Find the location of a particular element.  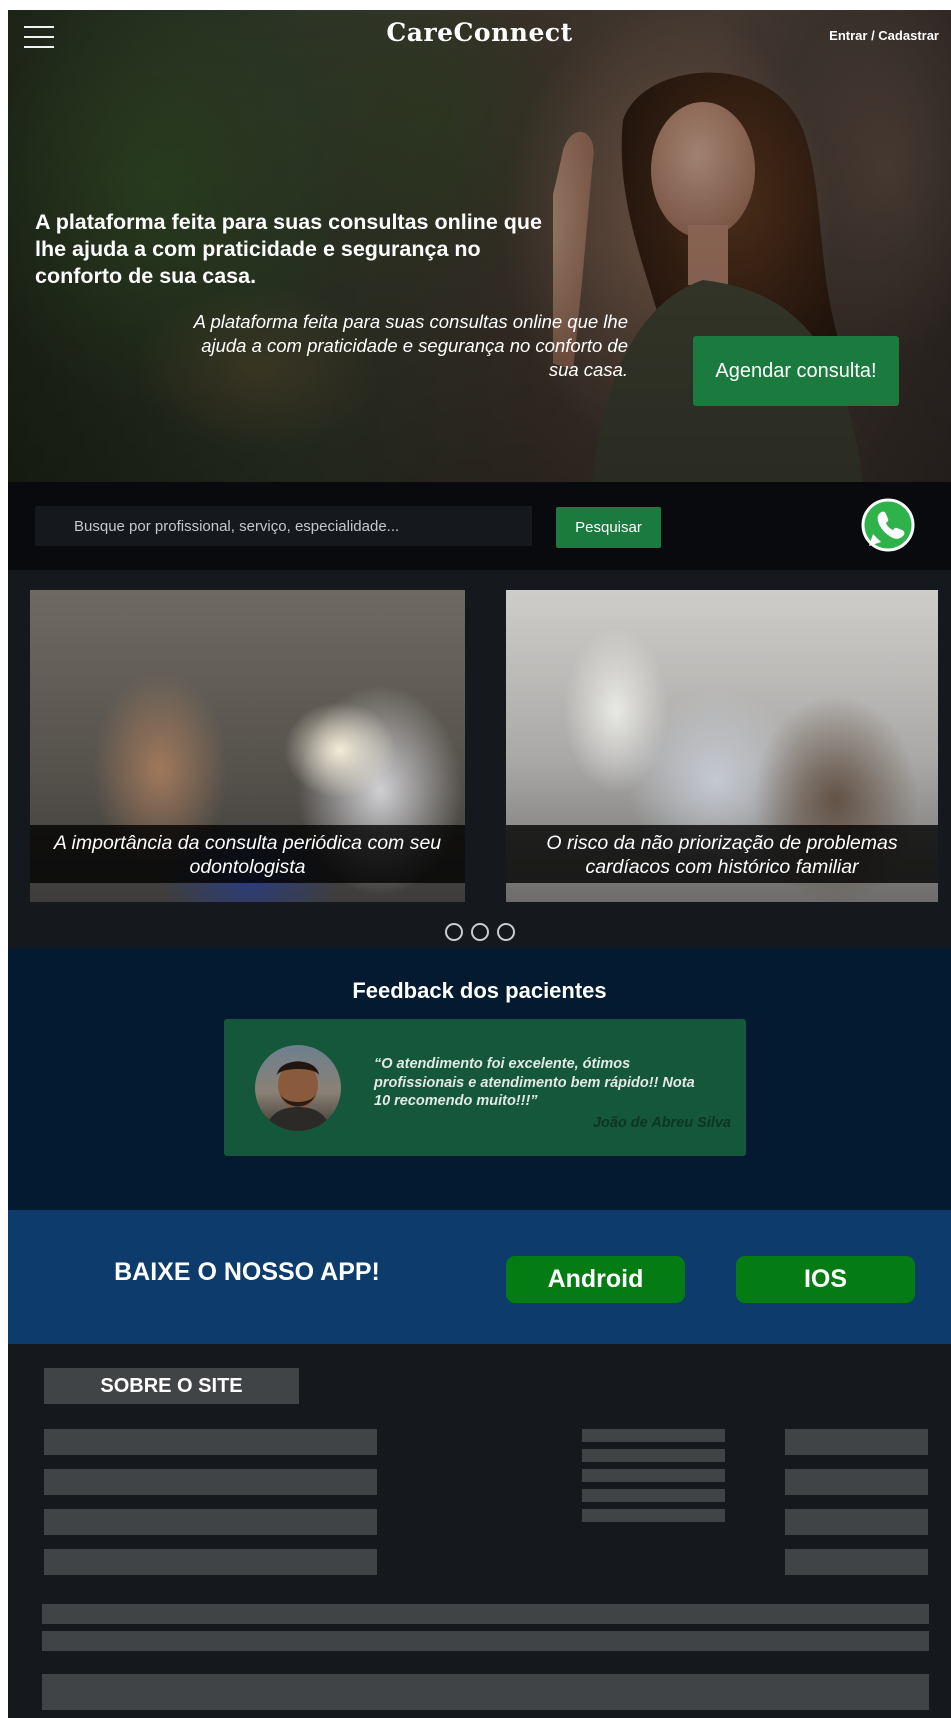

testimonial-author: João de Abreu Silva is located at coordinates (661, 1123).